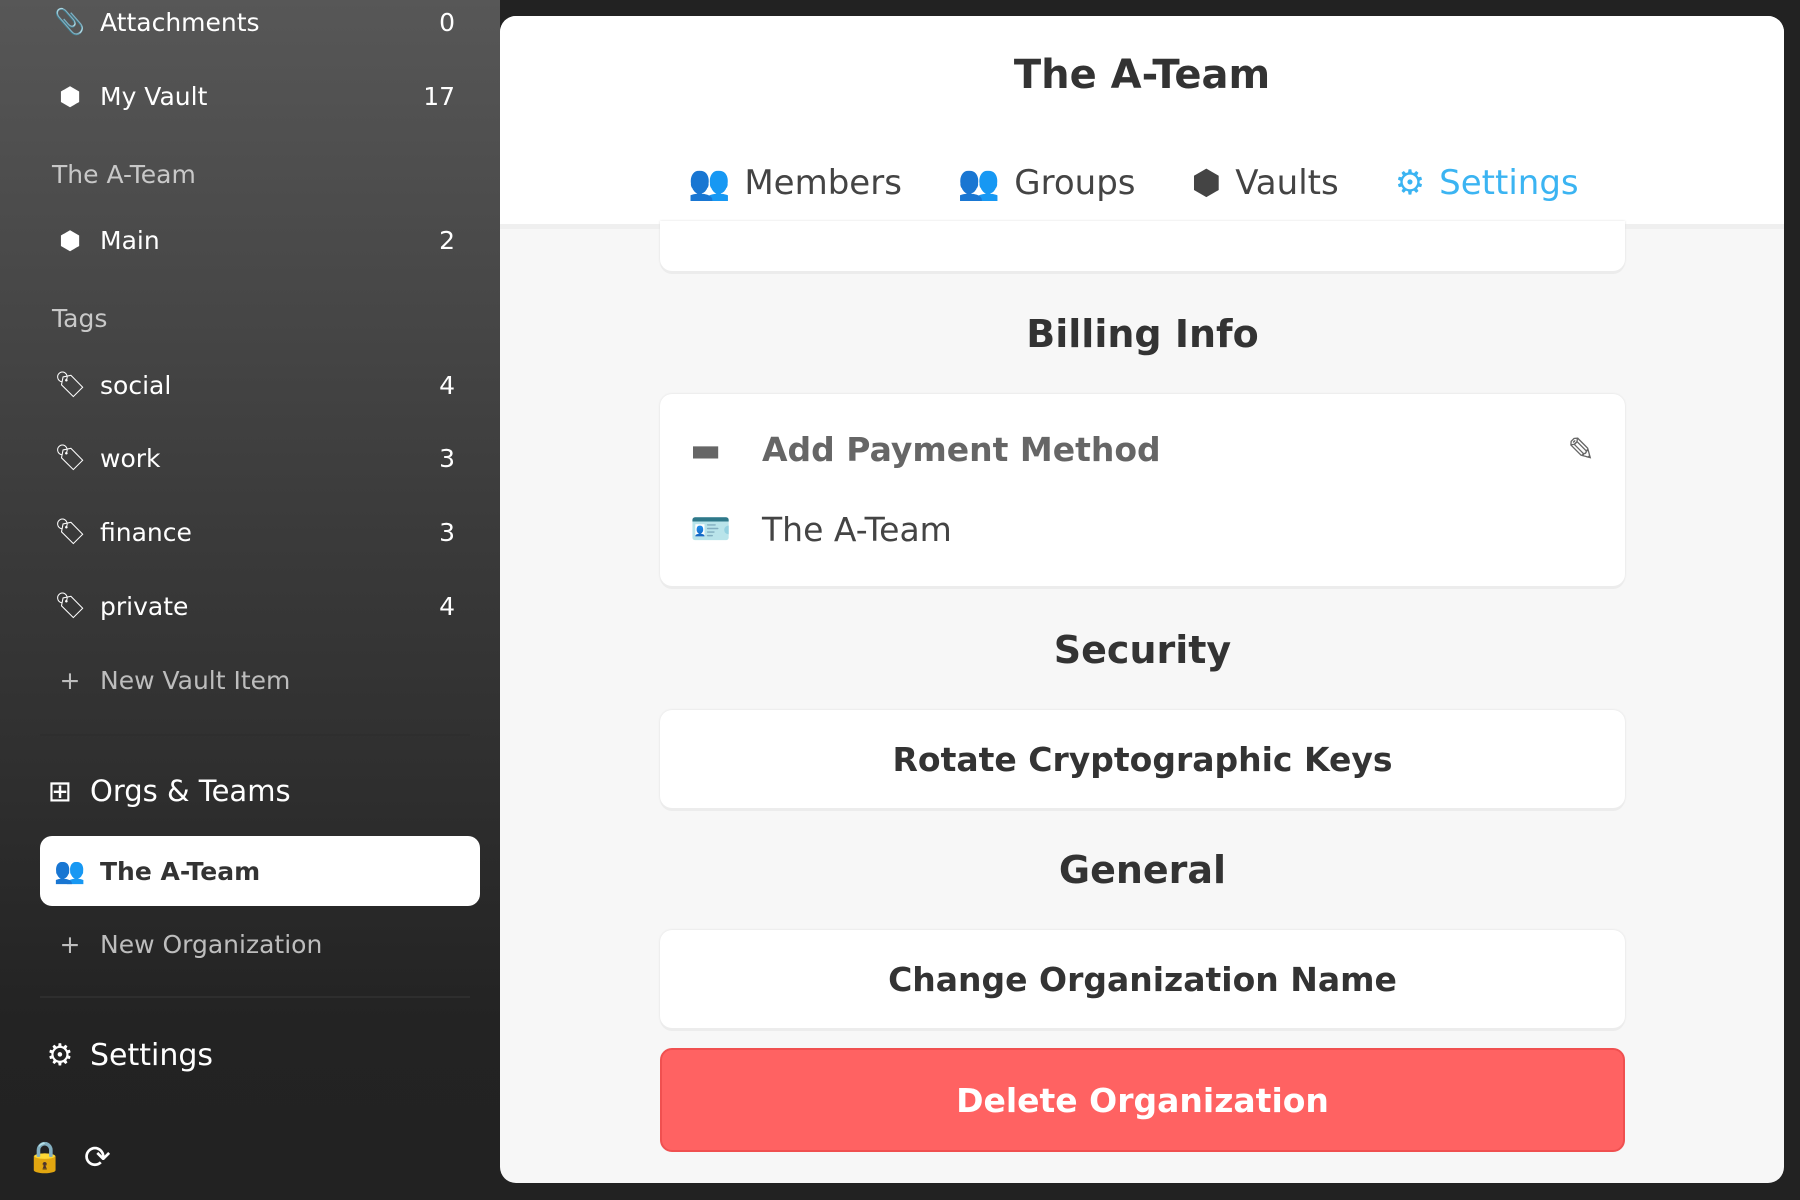 Image resolution: width=1800 pixels, height=1200 pixels. Describe the element at coordinates (1142, 449) in the screenshot. I see `add-payment-method: ▬ Add Payment Method ✎` at that location.